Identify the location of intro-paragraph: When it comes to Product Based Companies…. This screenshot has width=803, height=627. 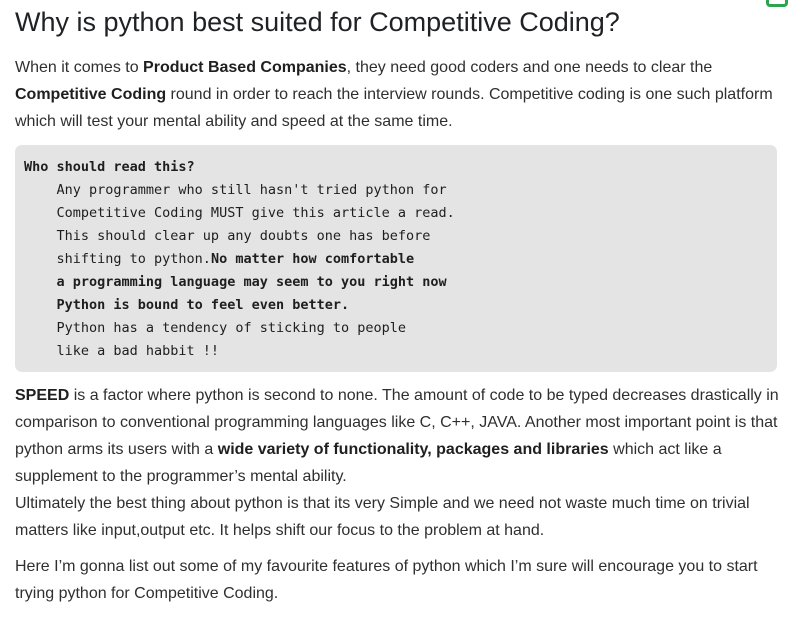
(397, 94).